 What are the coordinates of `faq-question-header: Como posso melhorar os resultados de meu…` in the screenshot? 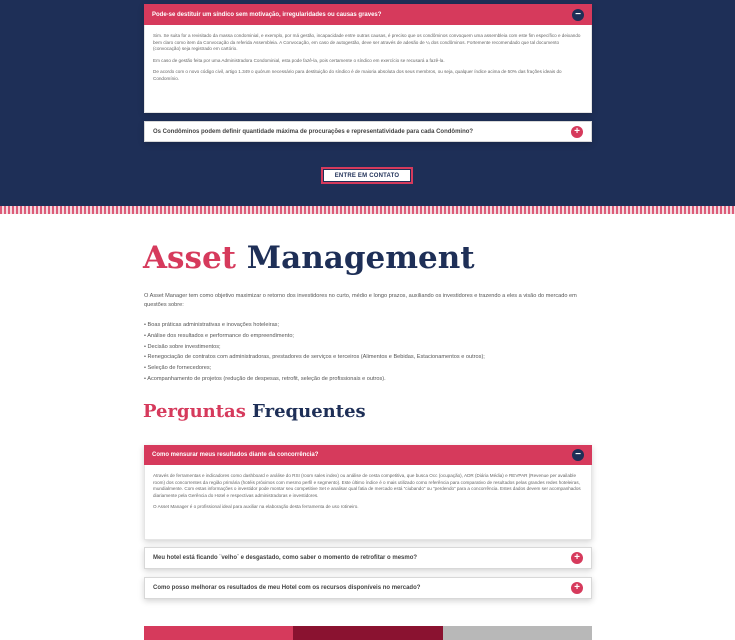 It's located at (368, 588).